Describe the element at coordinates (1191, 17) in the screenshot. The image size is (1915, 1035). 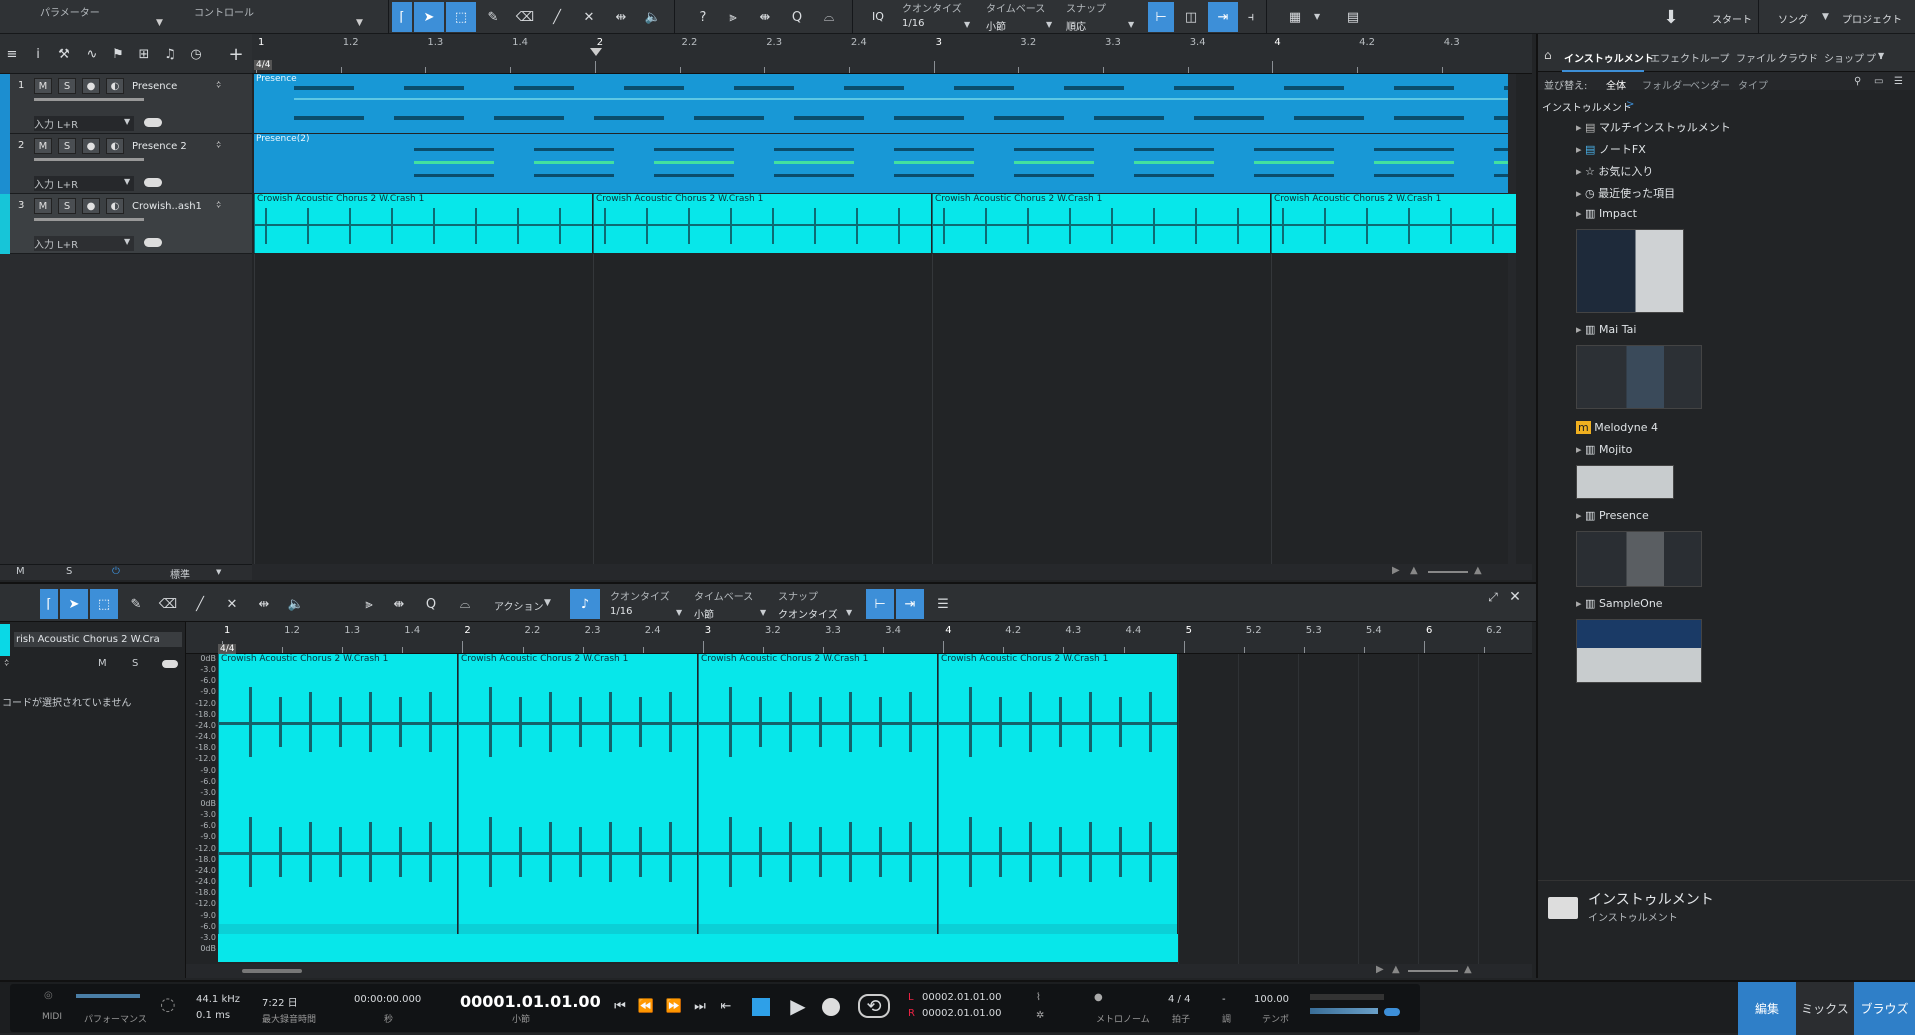
I see `snap-grid-button: ◫` at that location.